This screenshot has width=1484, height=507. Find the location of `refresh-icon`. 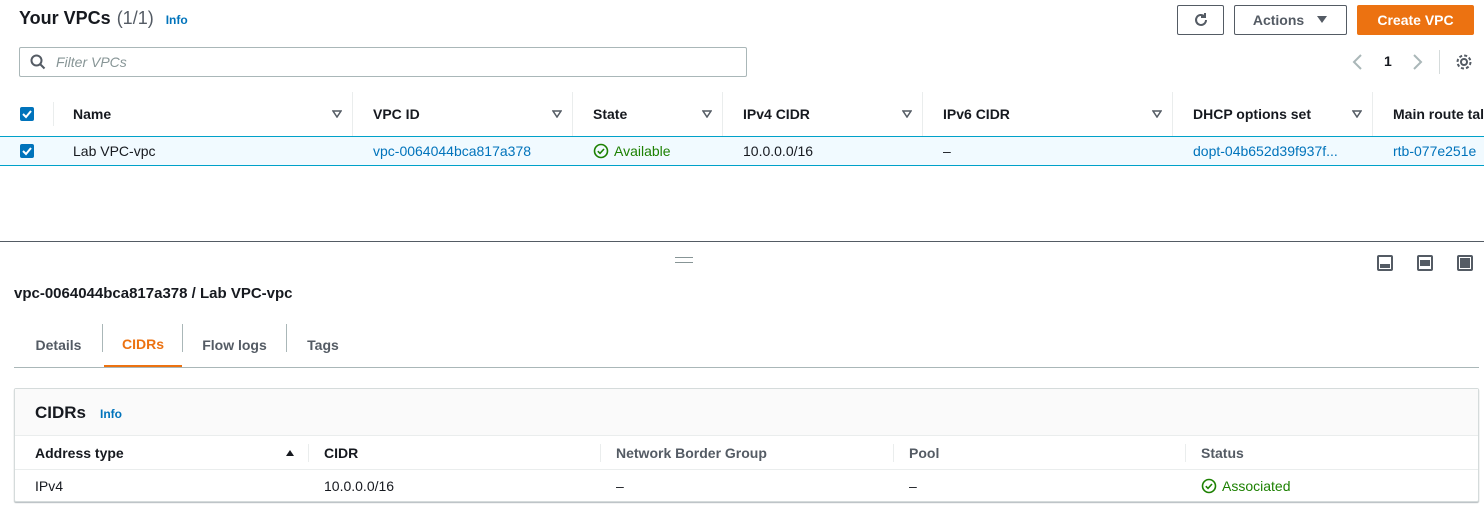

refresh-icon is located at coordinates (1200, 19).